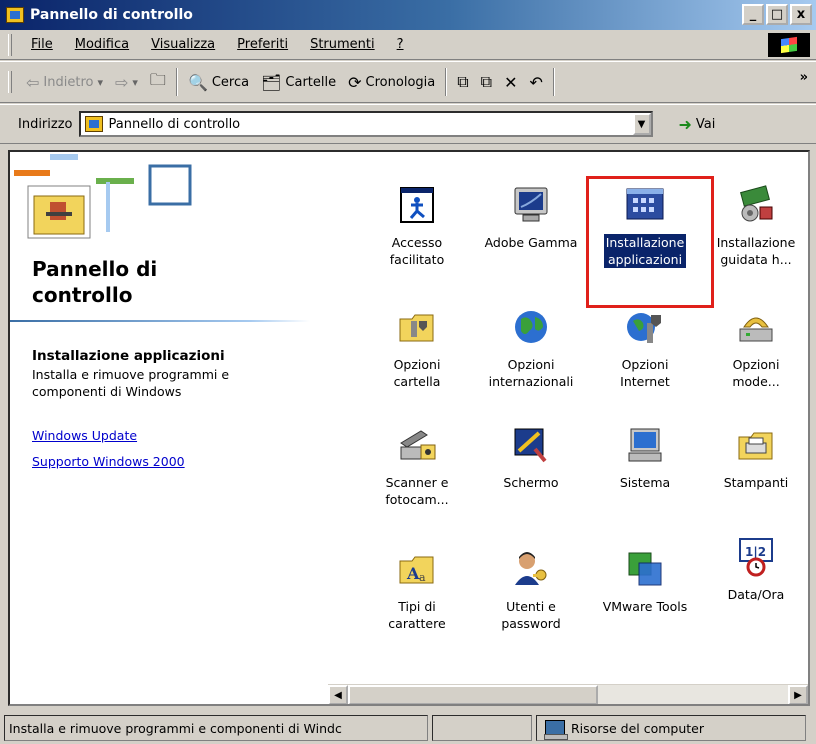 The height and width of the screenshot is (744, 816). What do you see at coordinates (645, 373) in the screenshot?
I see `applet-label: Opzioni Internet` at bounding box center [645, 373].